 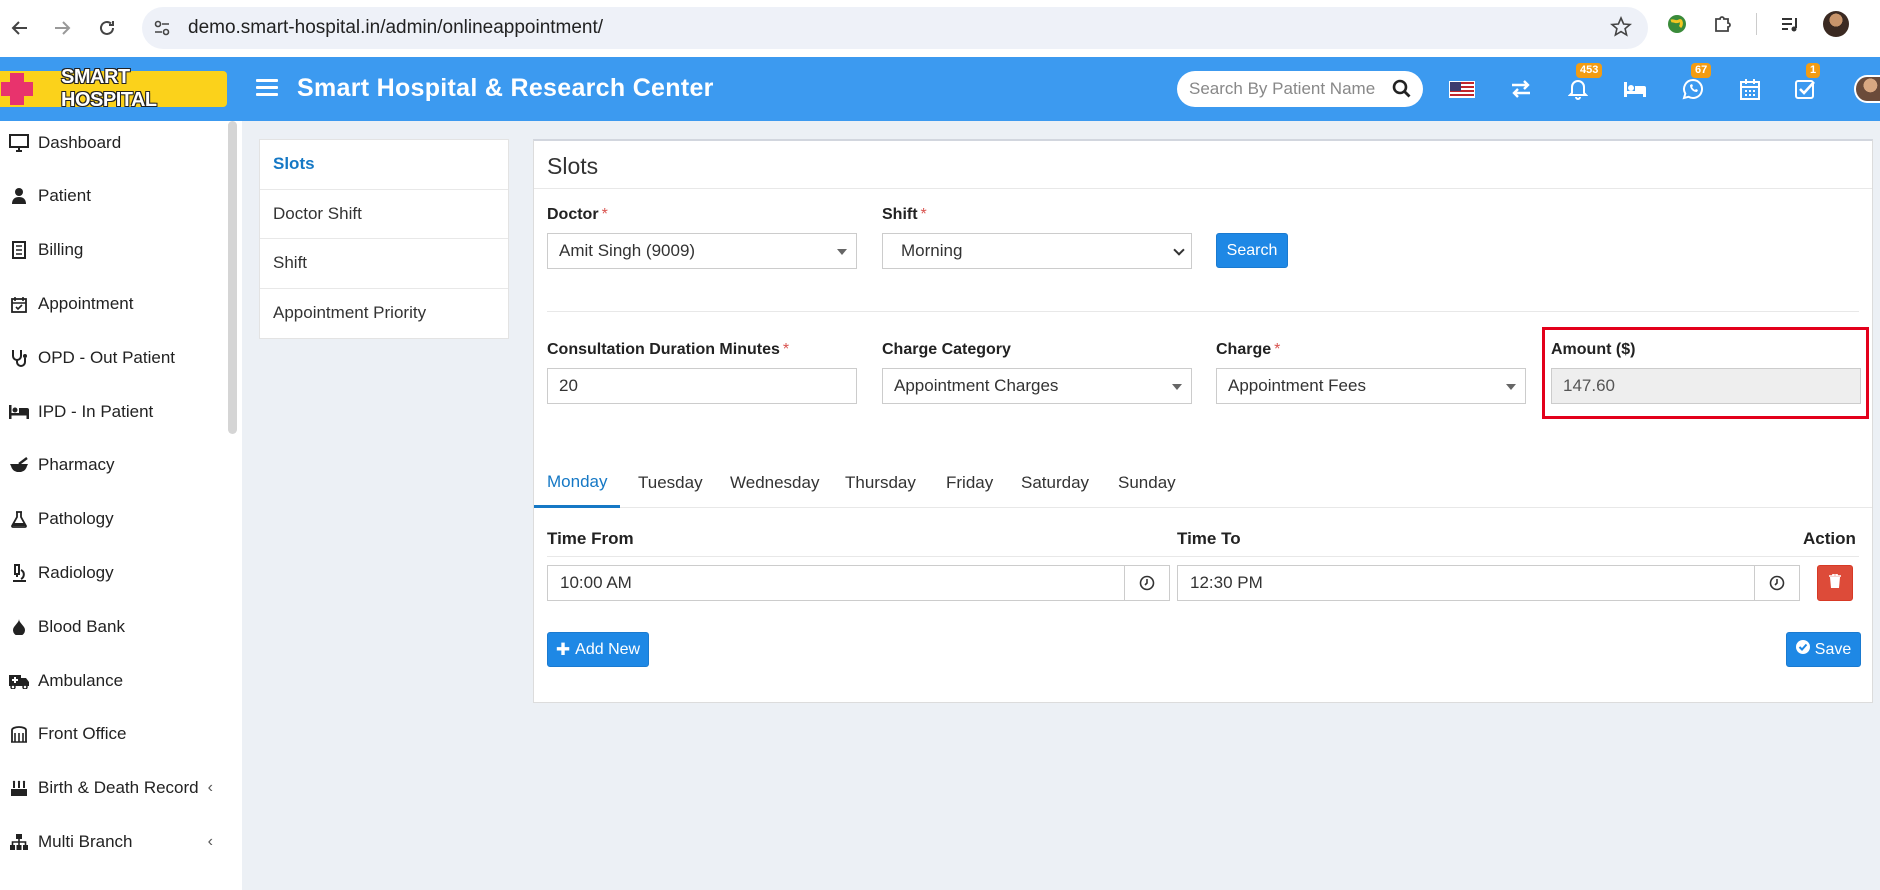 I want to click on notification-bell-icon: 453, so click(x=1583, y=83).